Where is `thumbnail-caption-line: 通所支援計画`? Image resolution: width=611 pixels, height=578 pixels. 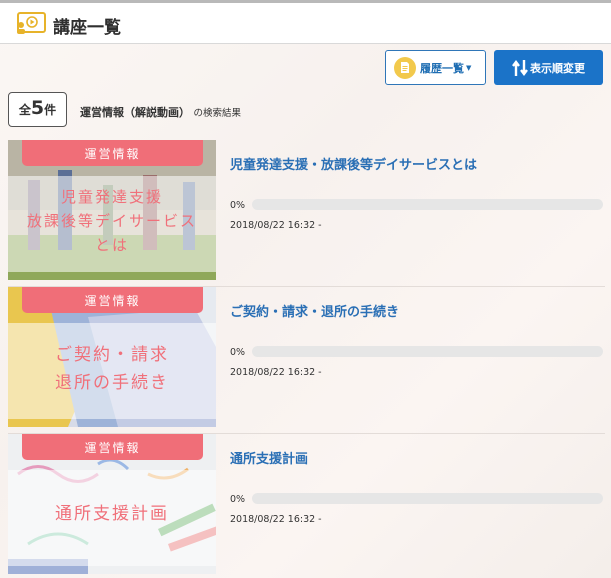
thumbnail-caption-line: 通所支援計画 is located at coordinates (112, 514).